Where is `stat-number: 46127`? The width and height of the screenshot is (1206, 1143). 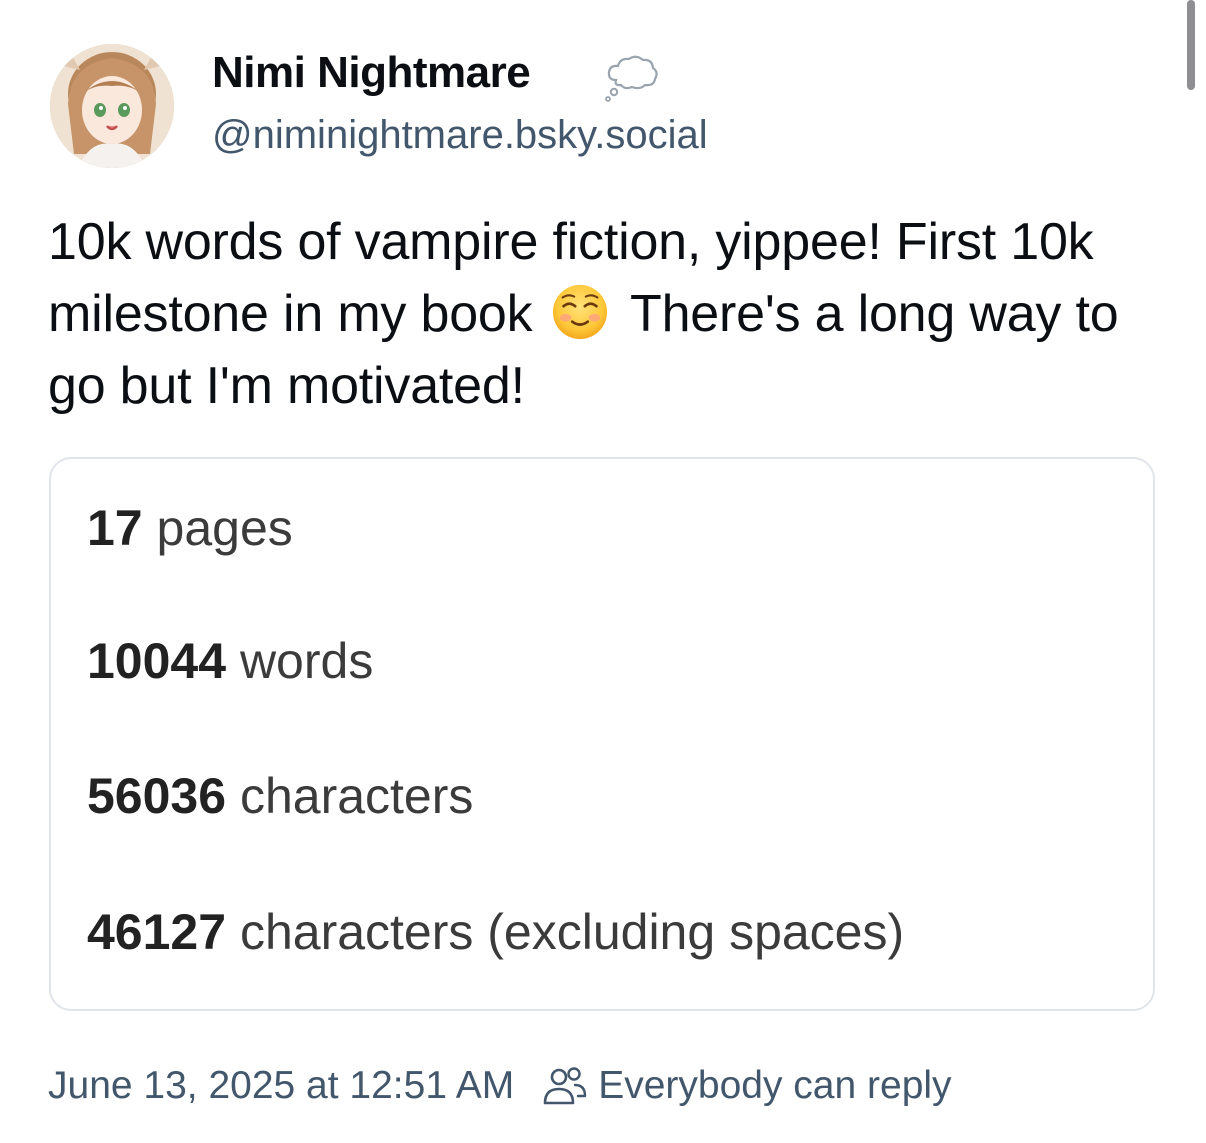 stat-number: 46127 is located at coordinates (157, 932).